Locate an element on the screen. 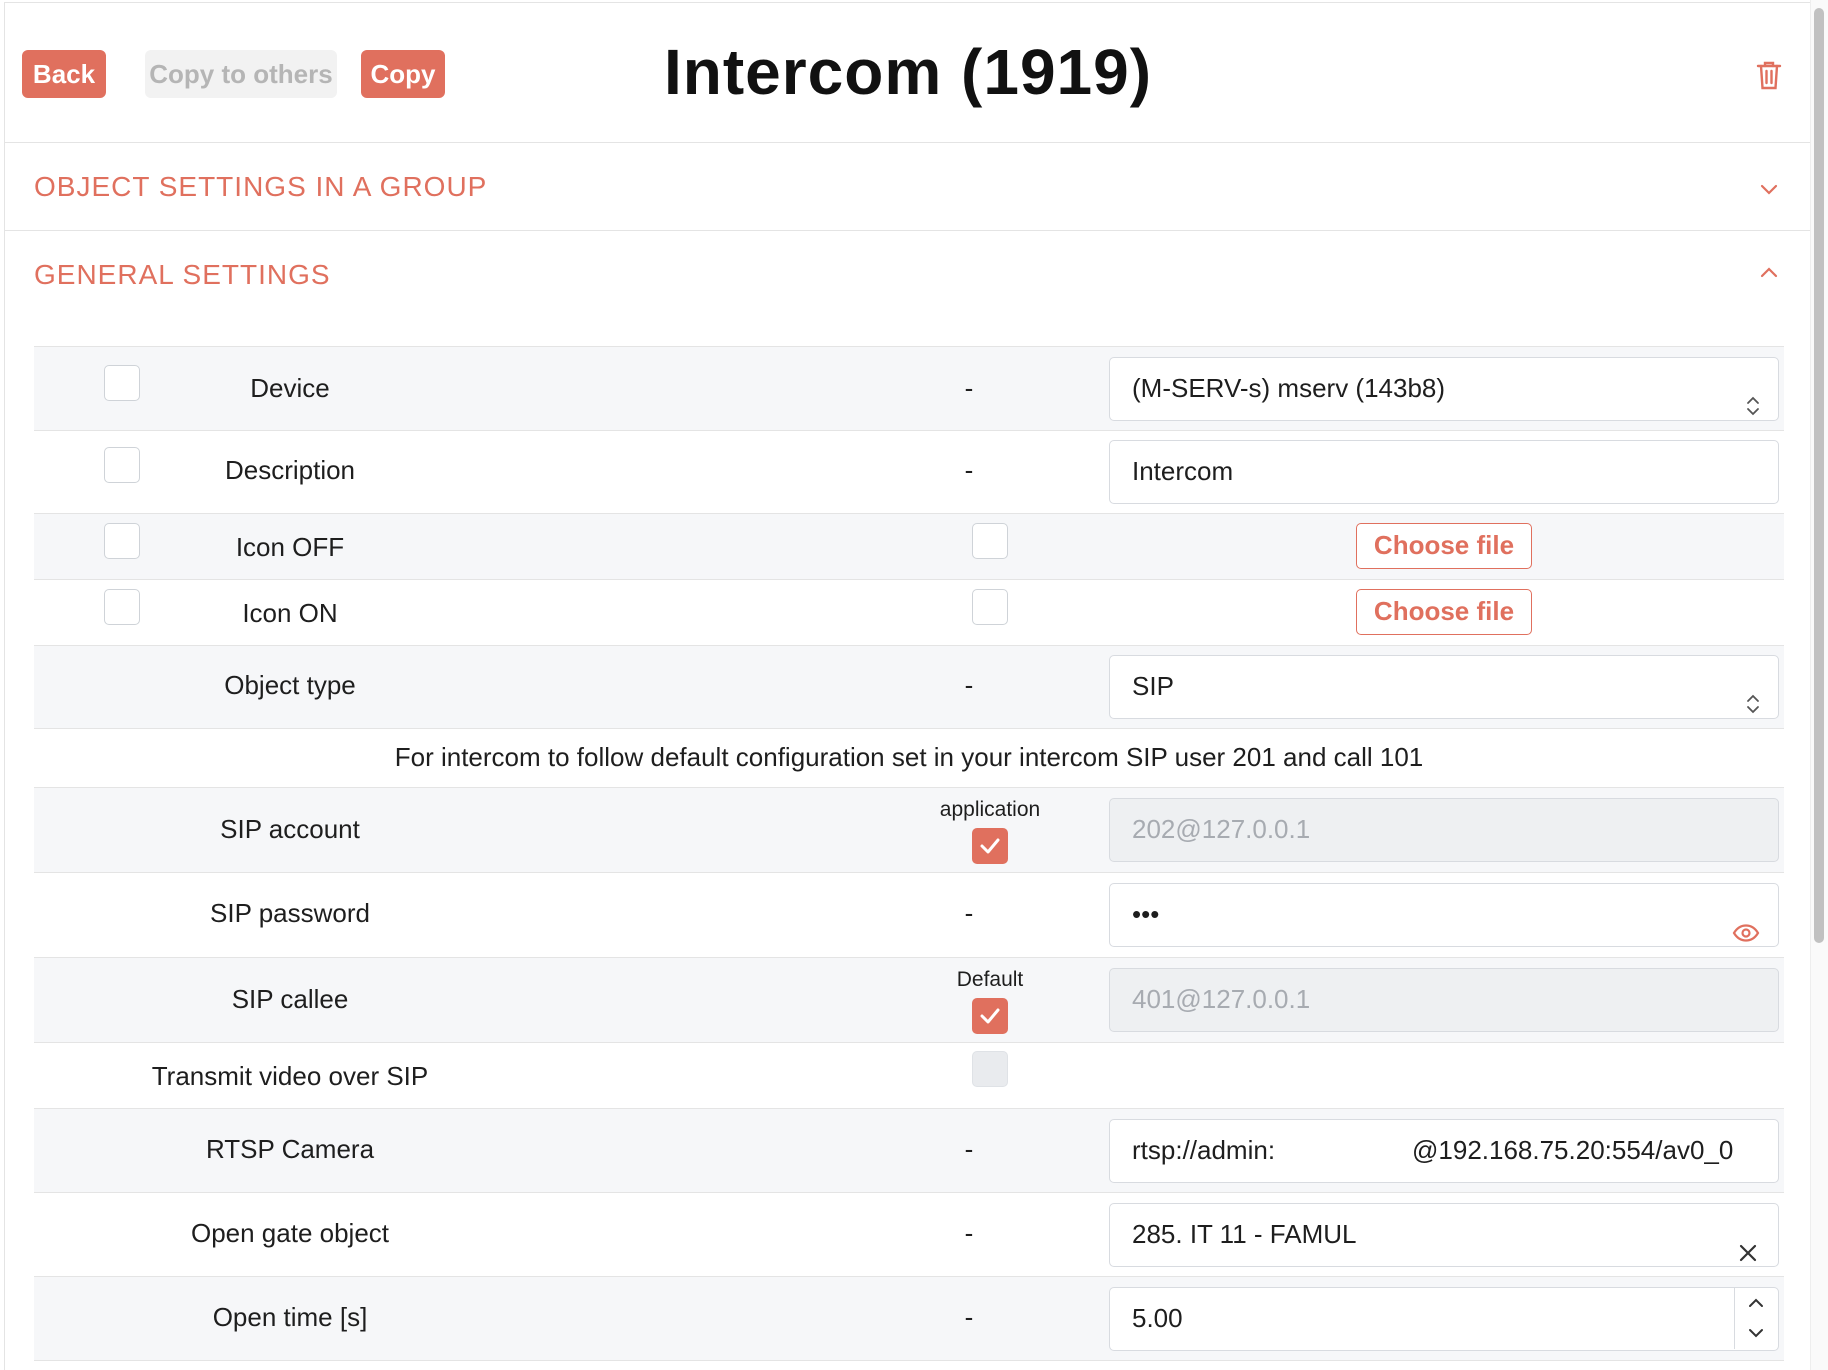 This screenshot has height=1370, width=1828. row-object-type: Object type - SIP is located at coordinates (909, 687).